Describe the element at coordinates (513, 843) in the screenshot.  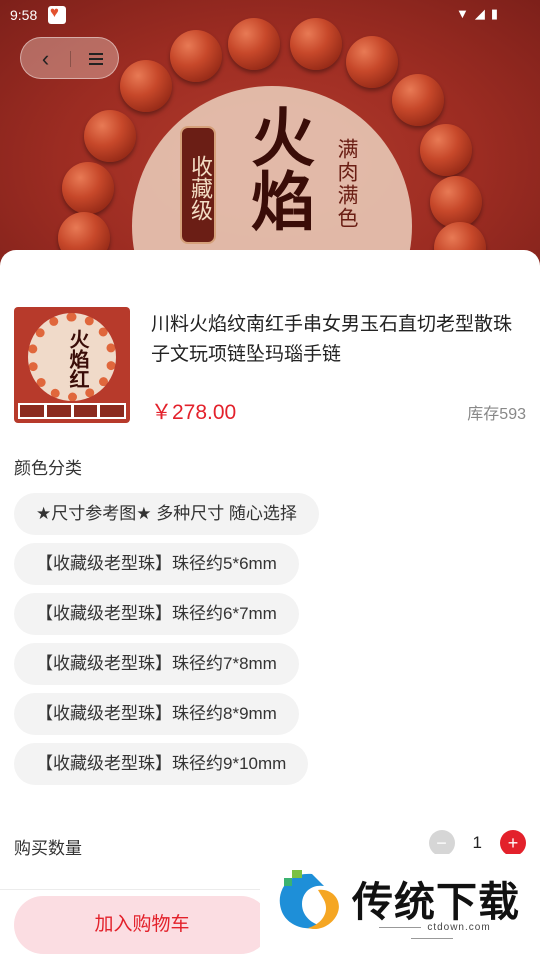
I see `quantity-plus-button: +` at that location.